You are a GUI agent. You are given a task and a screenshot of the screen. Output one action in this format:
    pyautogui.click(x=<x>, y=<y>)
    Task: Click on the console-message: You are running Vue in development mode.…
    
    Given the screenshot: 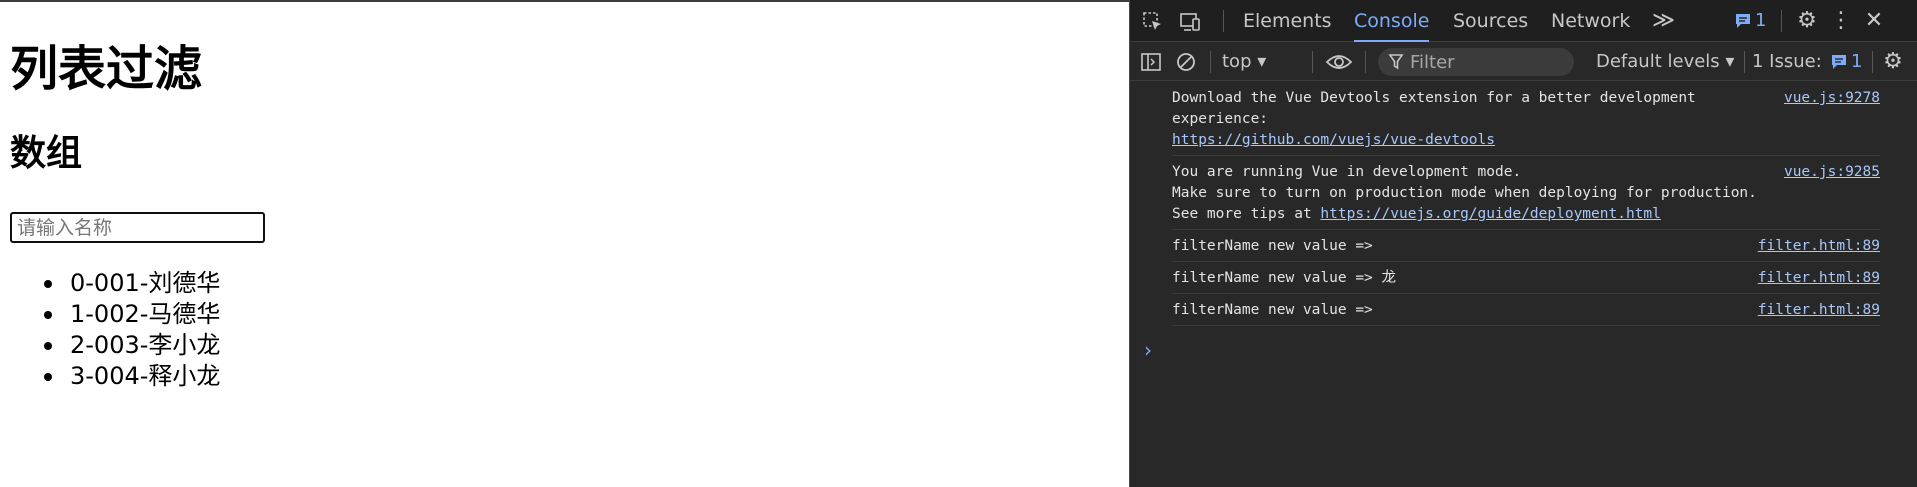 What is the action you would take?
    pyautogui.click(x=1526, y=193)
    